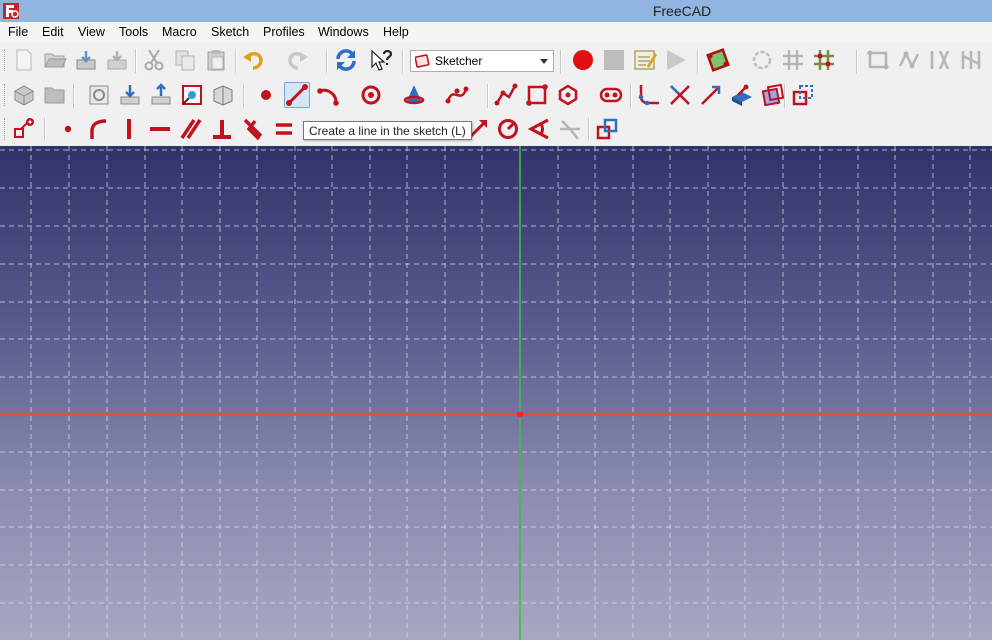 The width and height of the screenshot is (992, 640). Describe the element at coordinates (396, 32) in the screenshot. I see `menu-help: Help` at that location.